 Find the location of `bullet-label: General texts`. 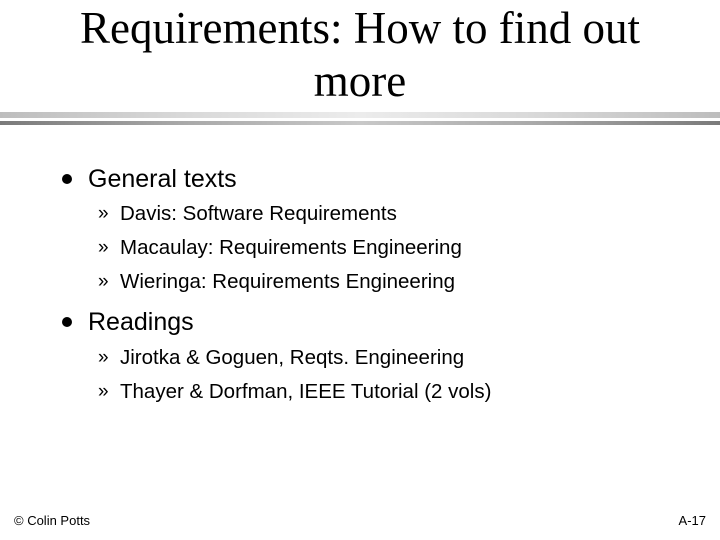

bullet-label: General texts is located at coordinates (162, 179).